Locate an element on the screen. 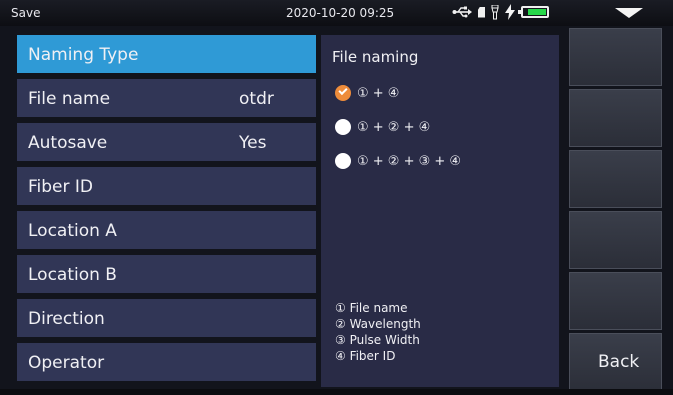  option-label: ① + ② + ④ is located at coordinates (394, 127).